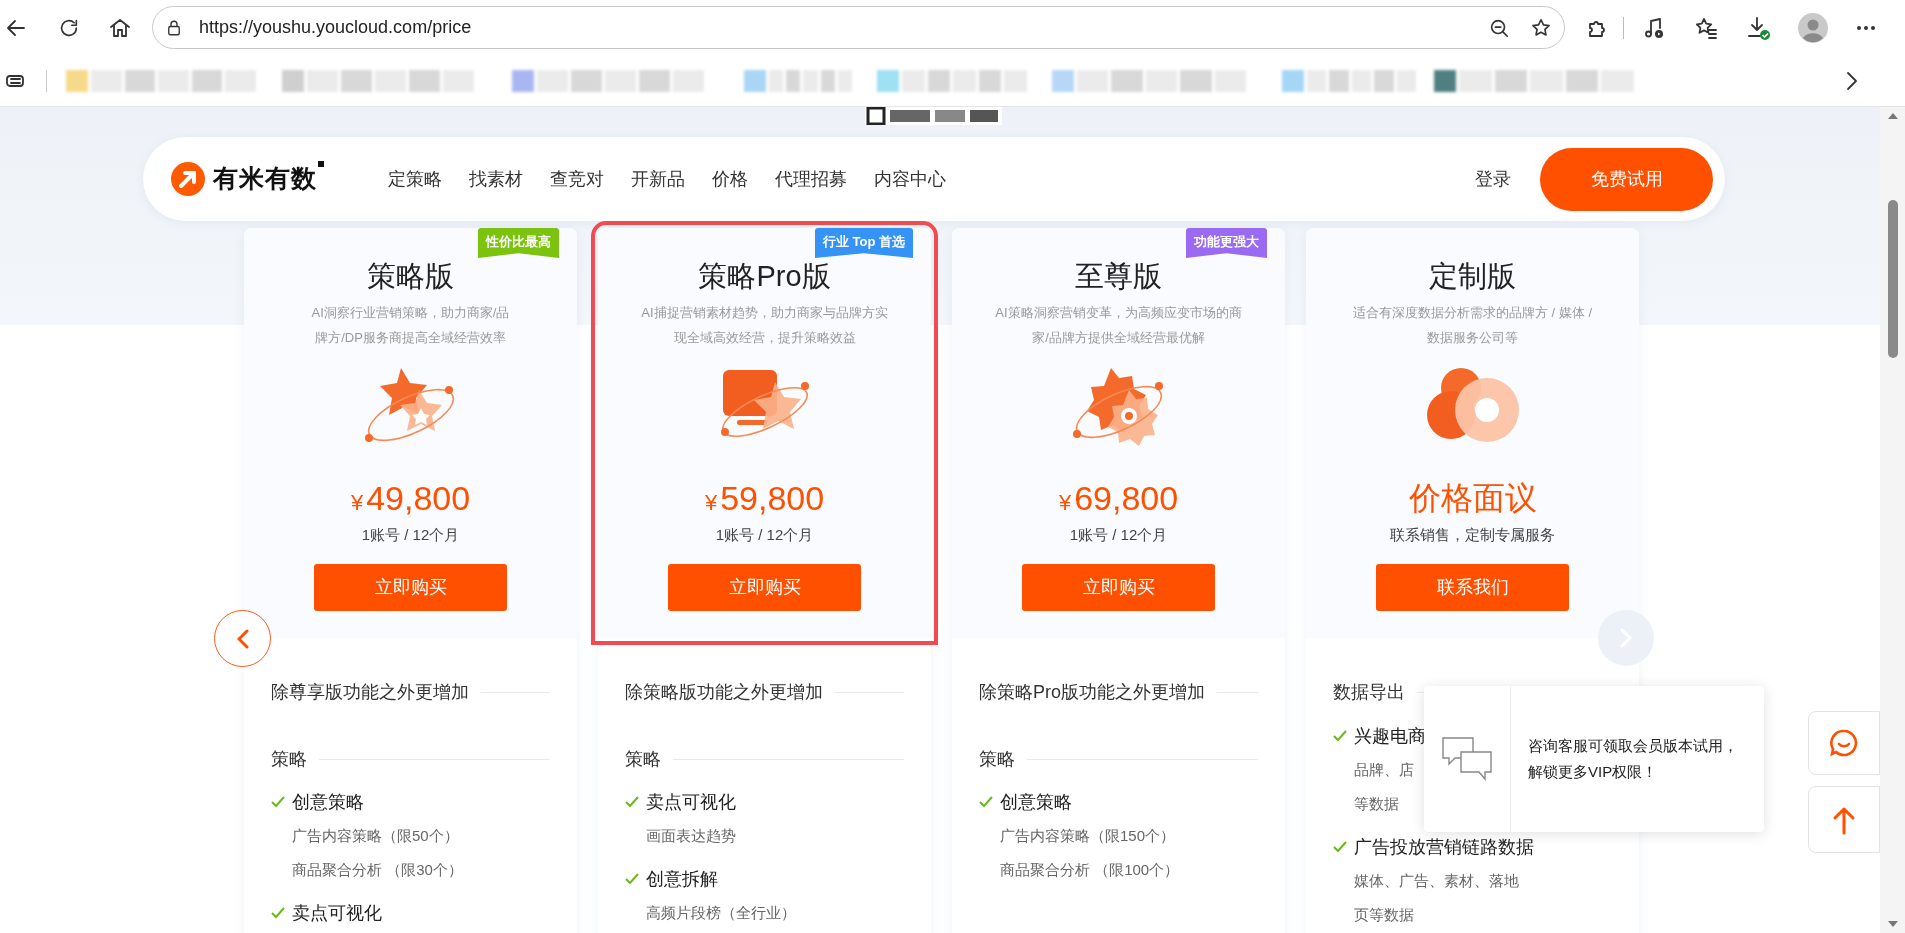 The image size is (1905, 933). Describe the element at coordinates (721, 913) in the screenshot. I see `feature-detail: 高频片段榜（全行业）` at that location.